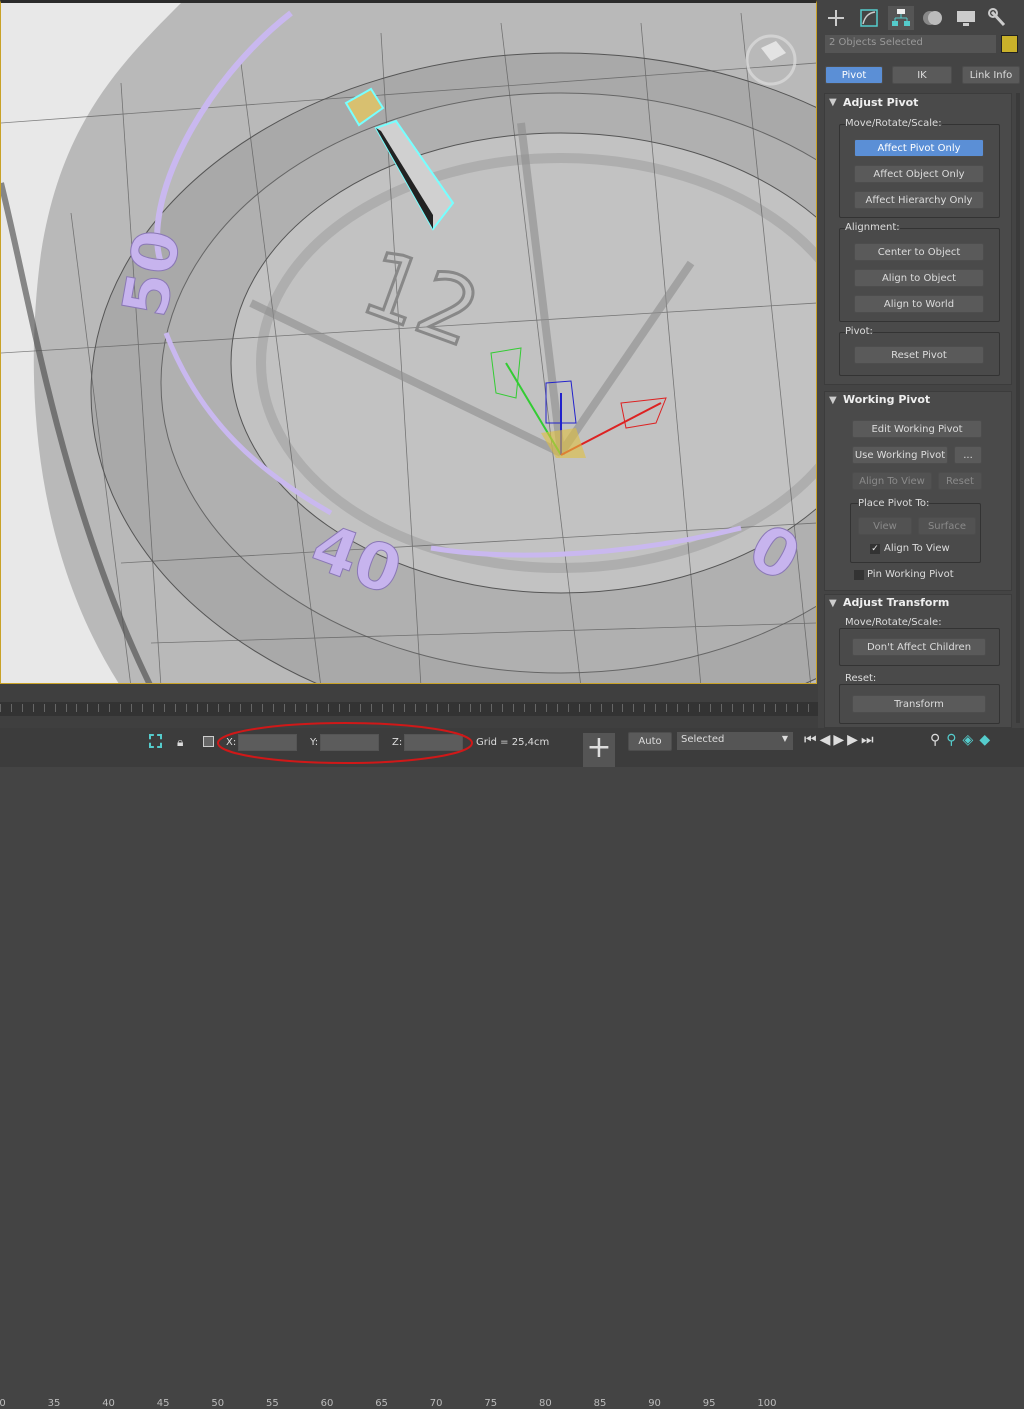 Image resolution: width=1024 pixels, height=1409 pixels. Describe the element at coordinates (151, 273) in the screenshot. I see `bezel-label: 50` at that location.